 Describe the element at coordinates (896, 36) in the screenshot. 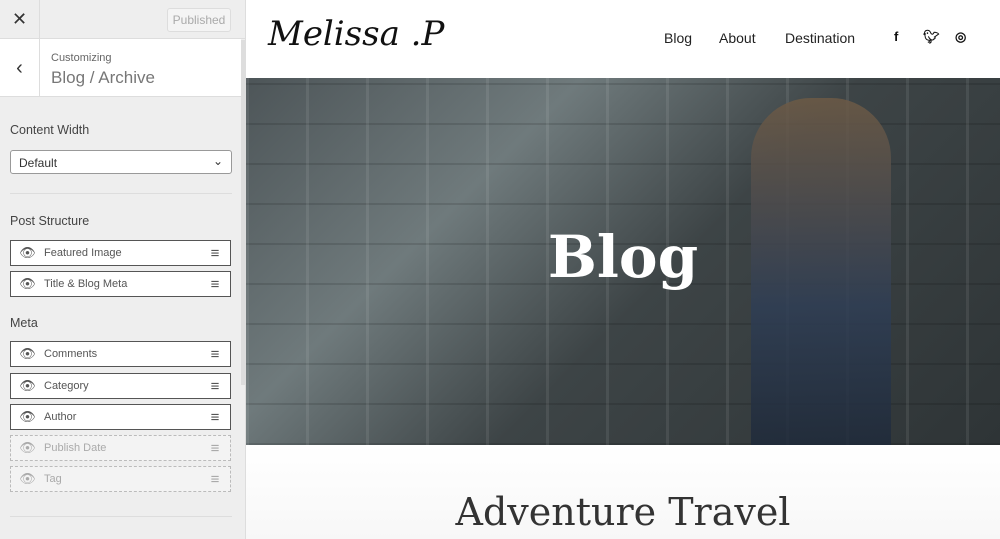

I see `facebook-icon: f` at that location.